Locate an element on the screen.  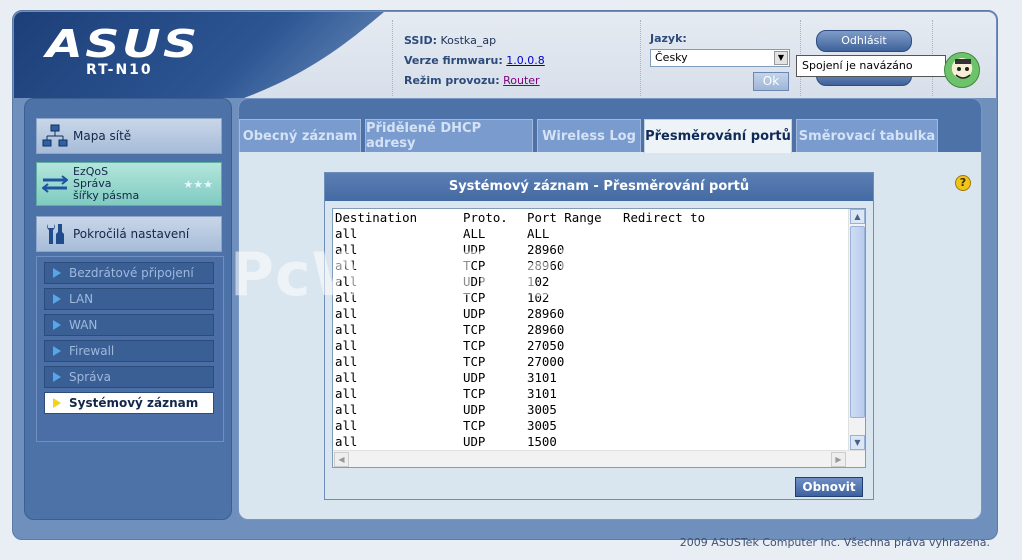
firmware-link: 1.0.0.8 is located at coordinates (525, 60).